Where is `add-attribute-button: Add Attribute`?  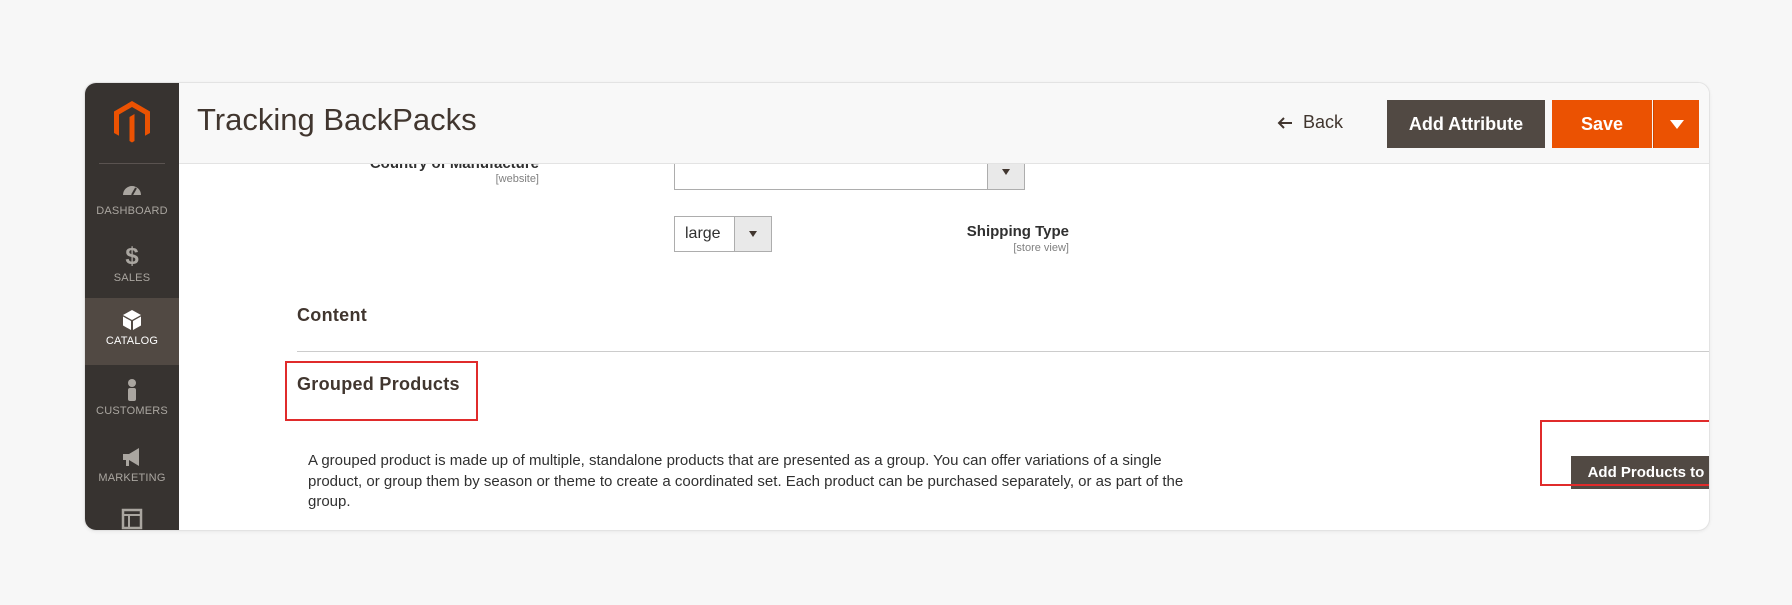
add-attribute-button: Add Attribute is located at coordinates (1466, 124).